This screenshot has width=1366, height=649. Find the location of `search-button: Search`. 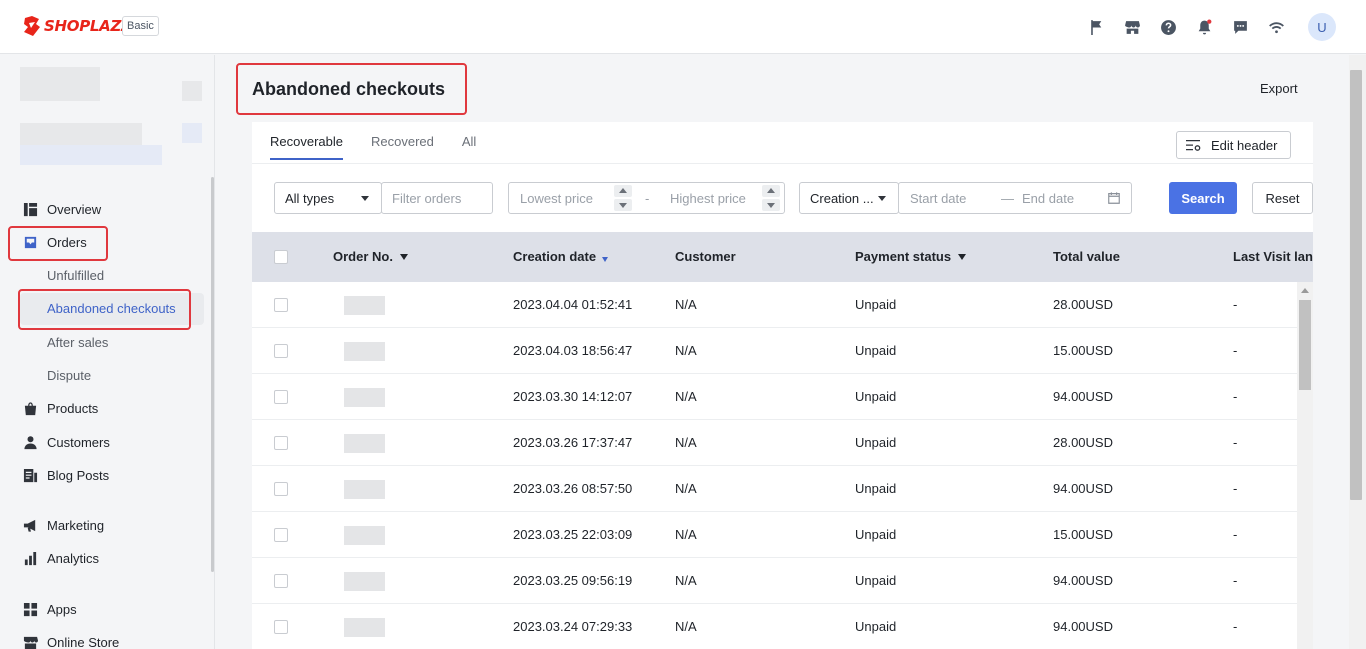

search-button: Search is located at coordinates (1203, 198).